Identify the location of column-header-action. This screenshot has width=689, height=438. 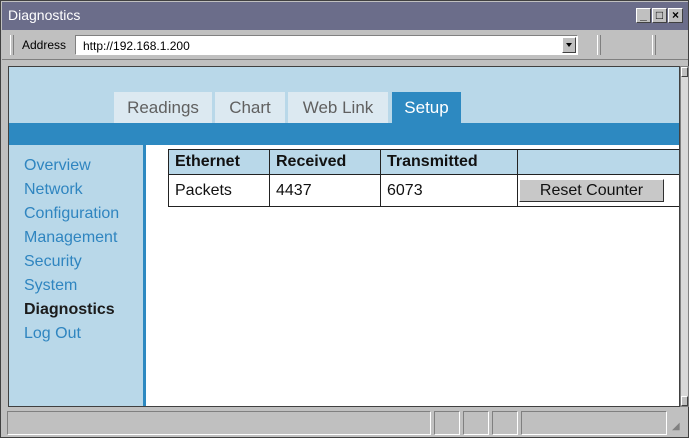
(598, 162).